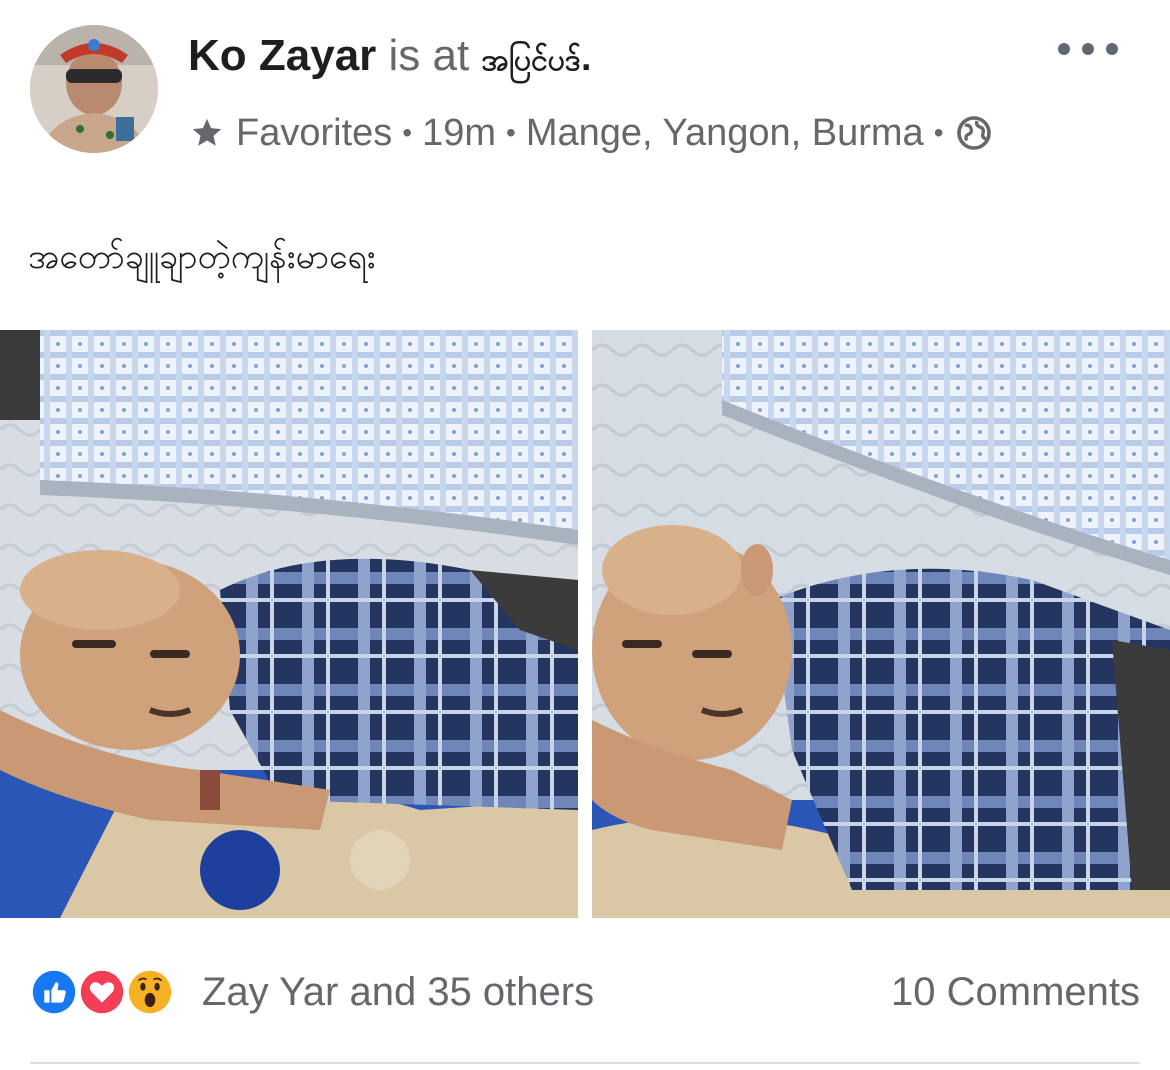  I want to click on post-meta: Favorites • 19m • Mange, Yangon, Burma •, so click(591, 133).